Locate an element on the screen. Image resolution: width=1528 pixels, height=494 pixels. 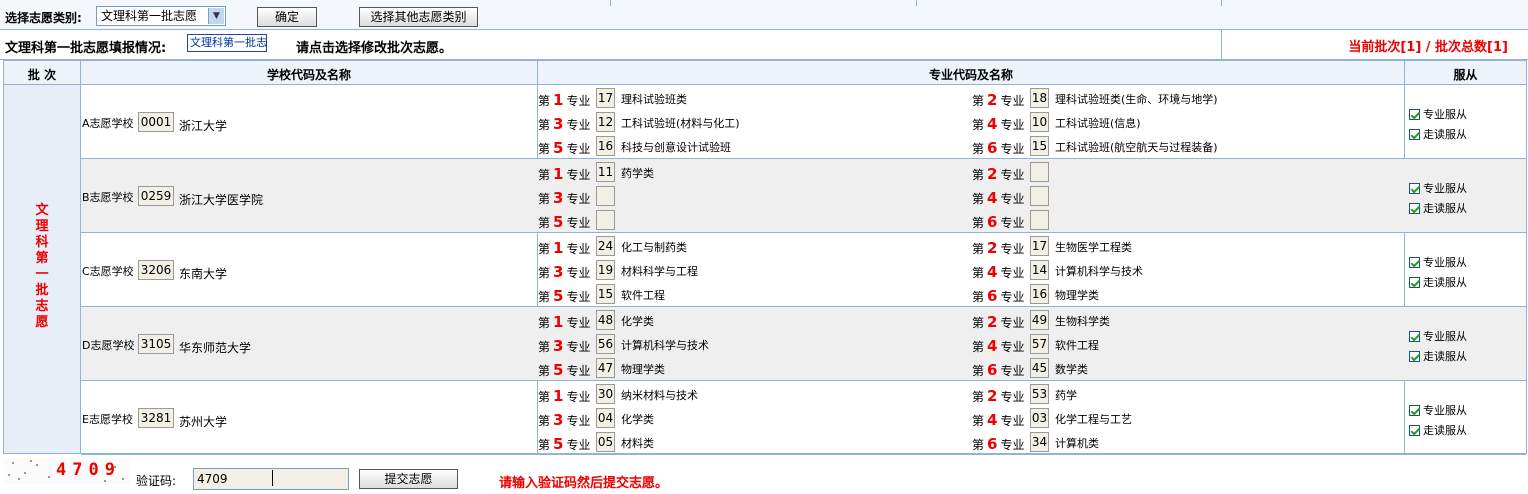
school-code-input: 3206 is located at coordinates (156, 270).